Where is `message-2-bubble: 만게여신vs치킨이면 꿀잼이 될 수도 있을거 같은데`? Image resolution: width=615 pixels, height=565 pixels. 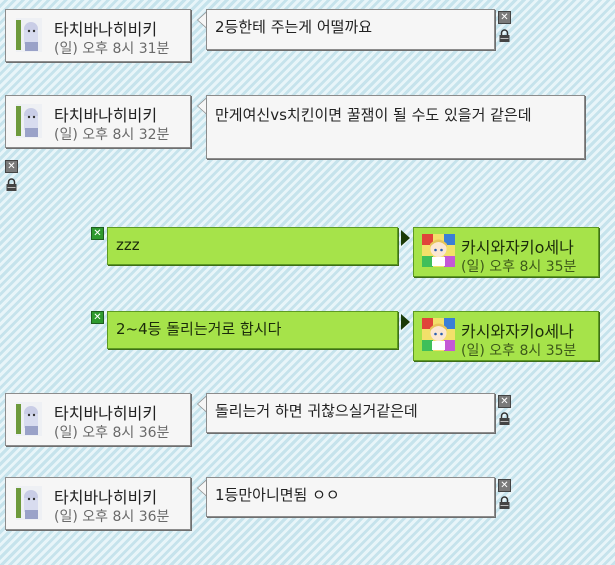 message-2-bubble: 만게여신vs치킨이면 꿀잼이 될 수도 있을거 같은데 is located at coordinates (395, 127).